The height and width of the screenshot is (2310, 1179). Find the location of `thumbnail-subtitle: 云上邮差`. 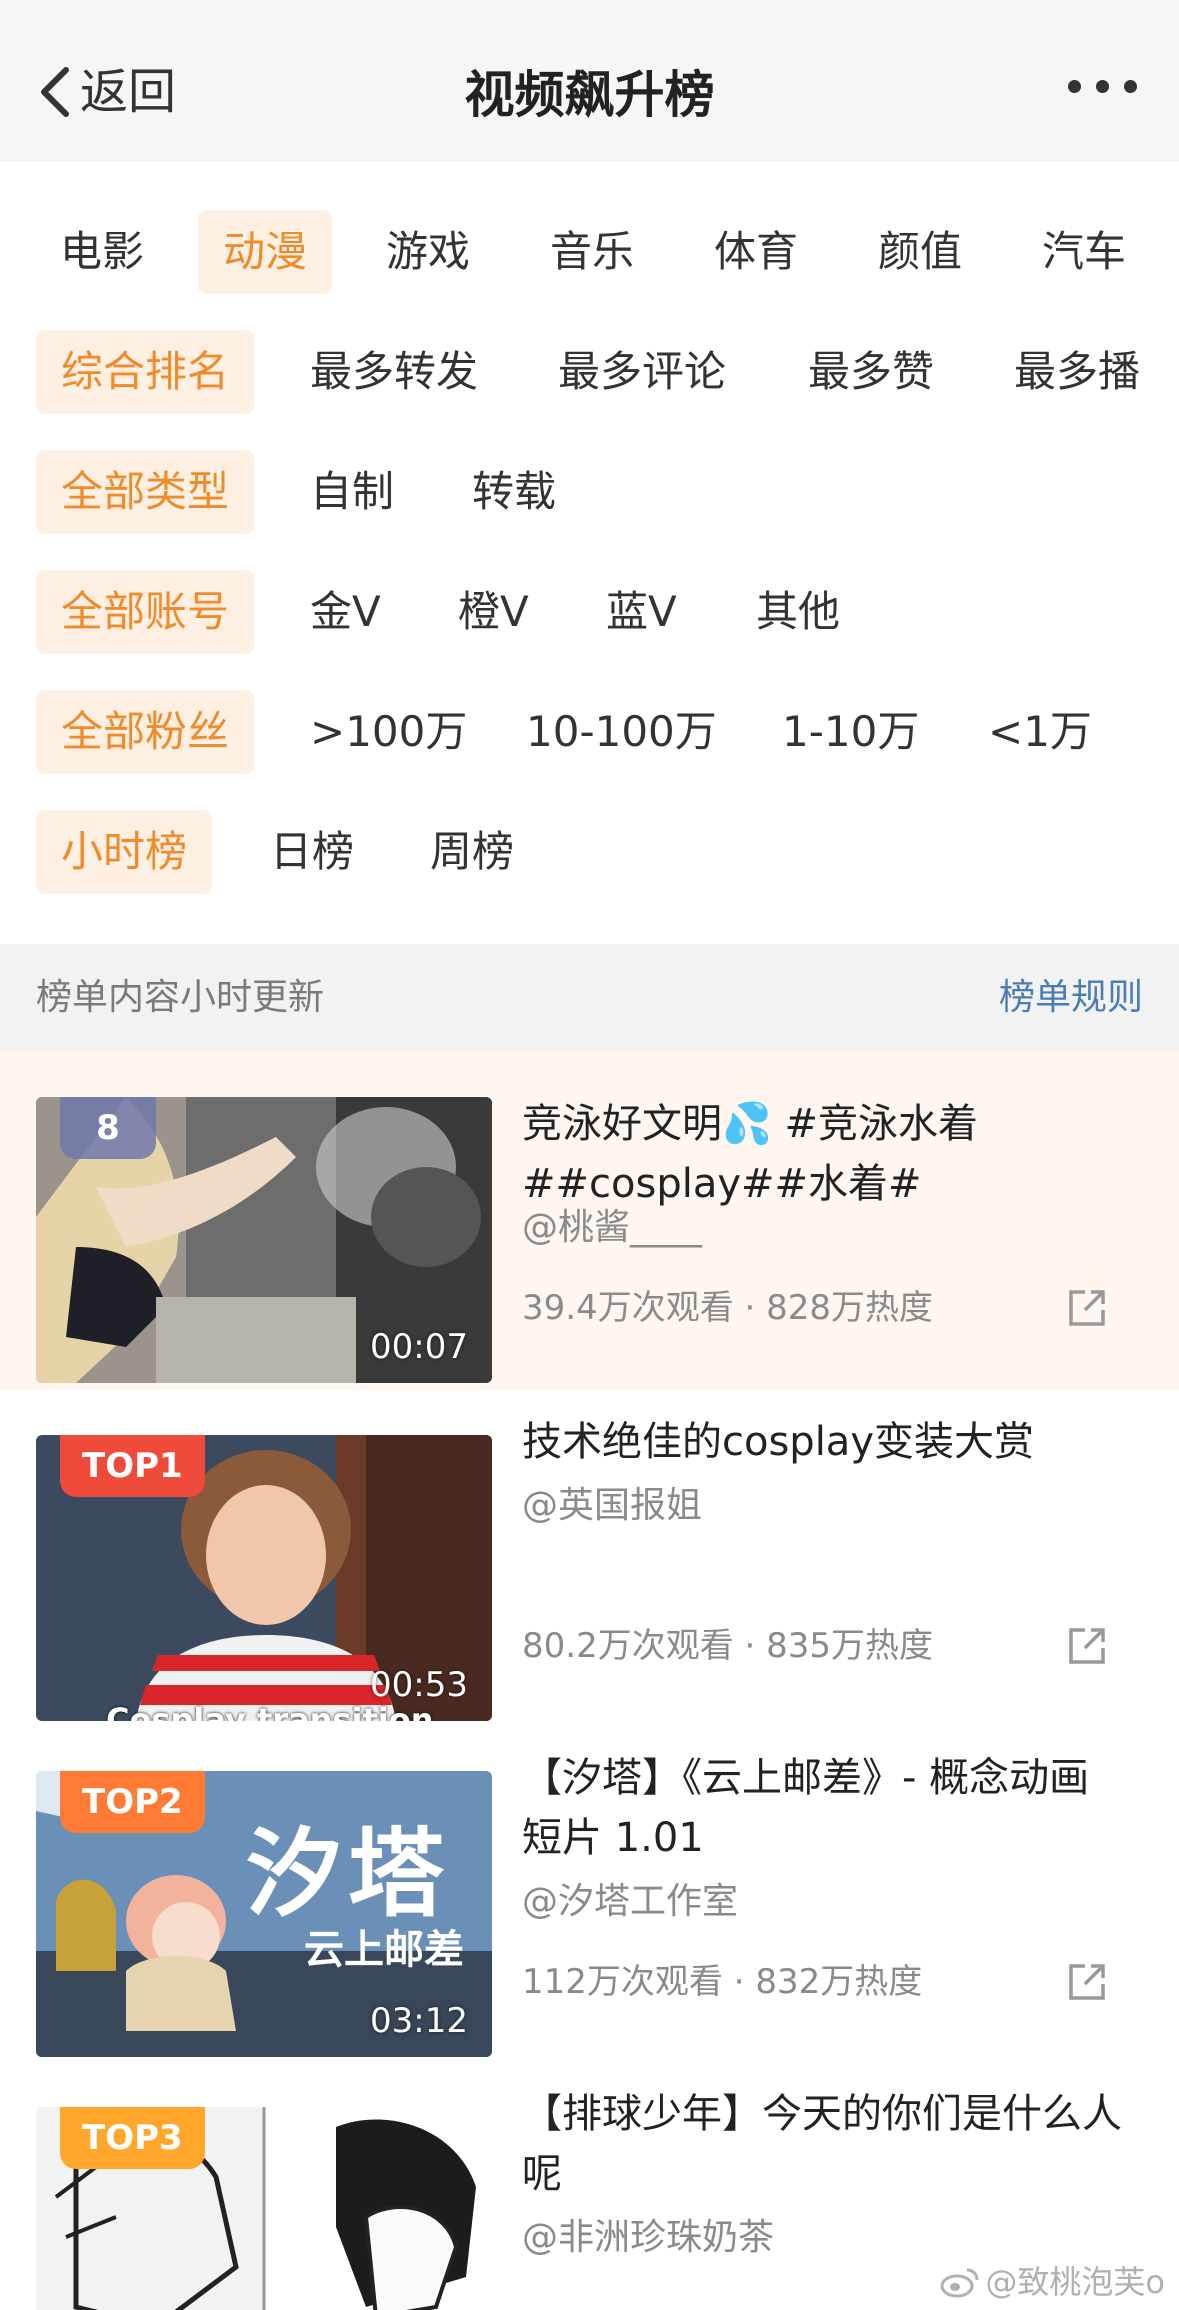

thumbnail-subtitle: 云上邮差 is located at coordinates (384, 1950).